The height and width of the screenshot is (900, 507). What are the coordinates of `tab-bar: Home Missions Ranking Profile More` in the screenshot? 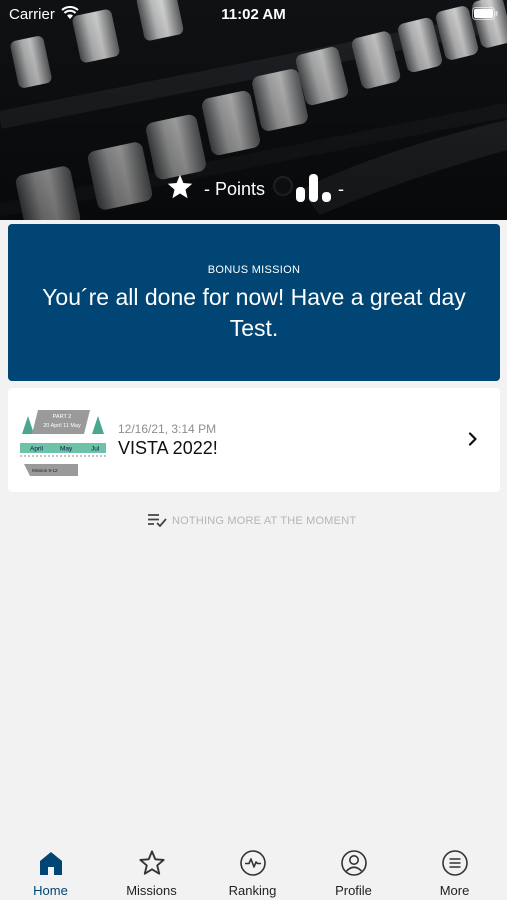 It's located at (253, 871).